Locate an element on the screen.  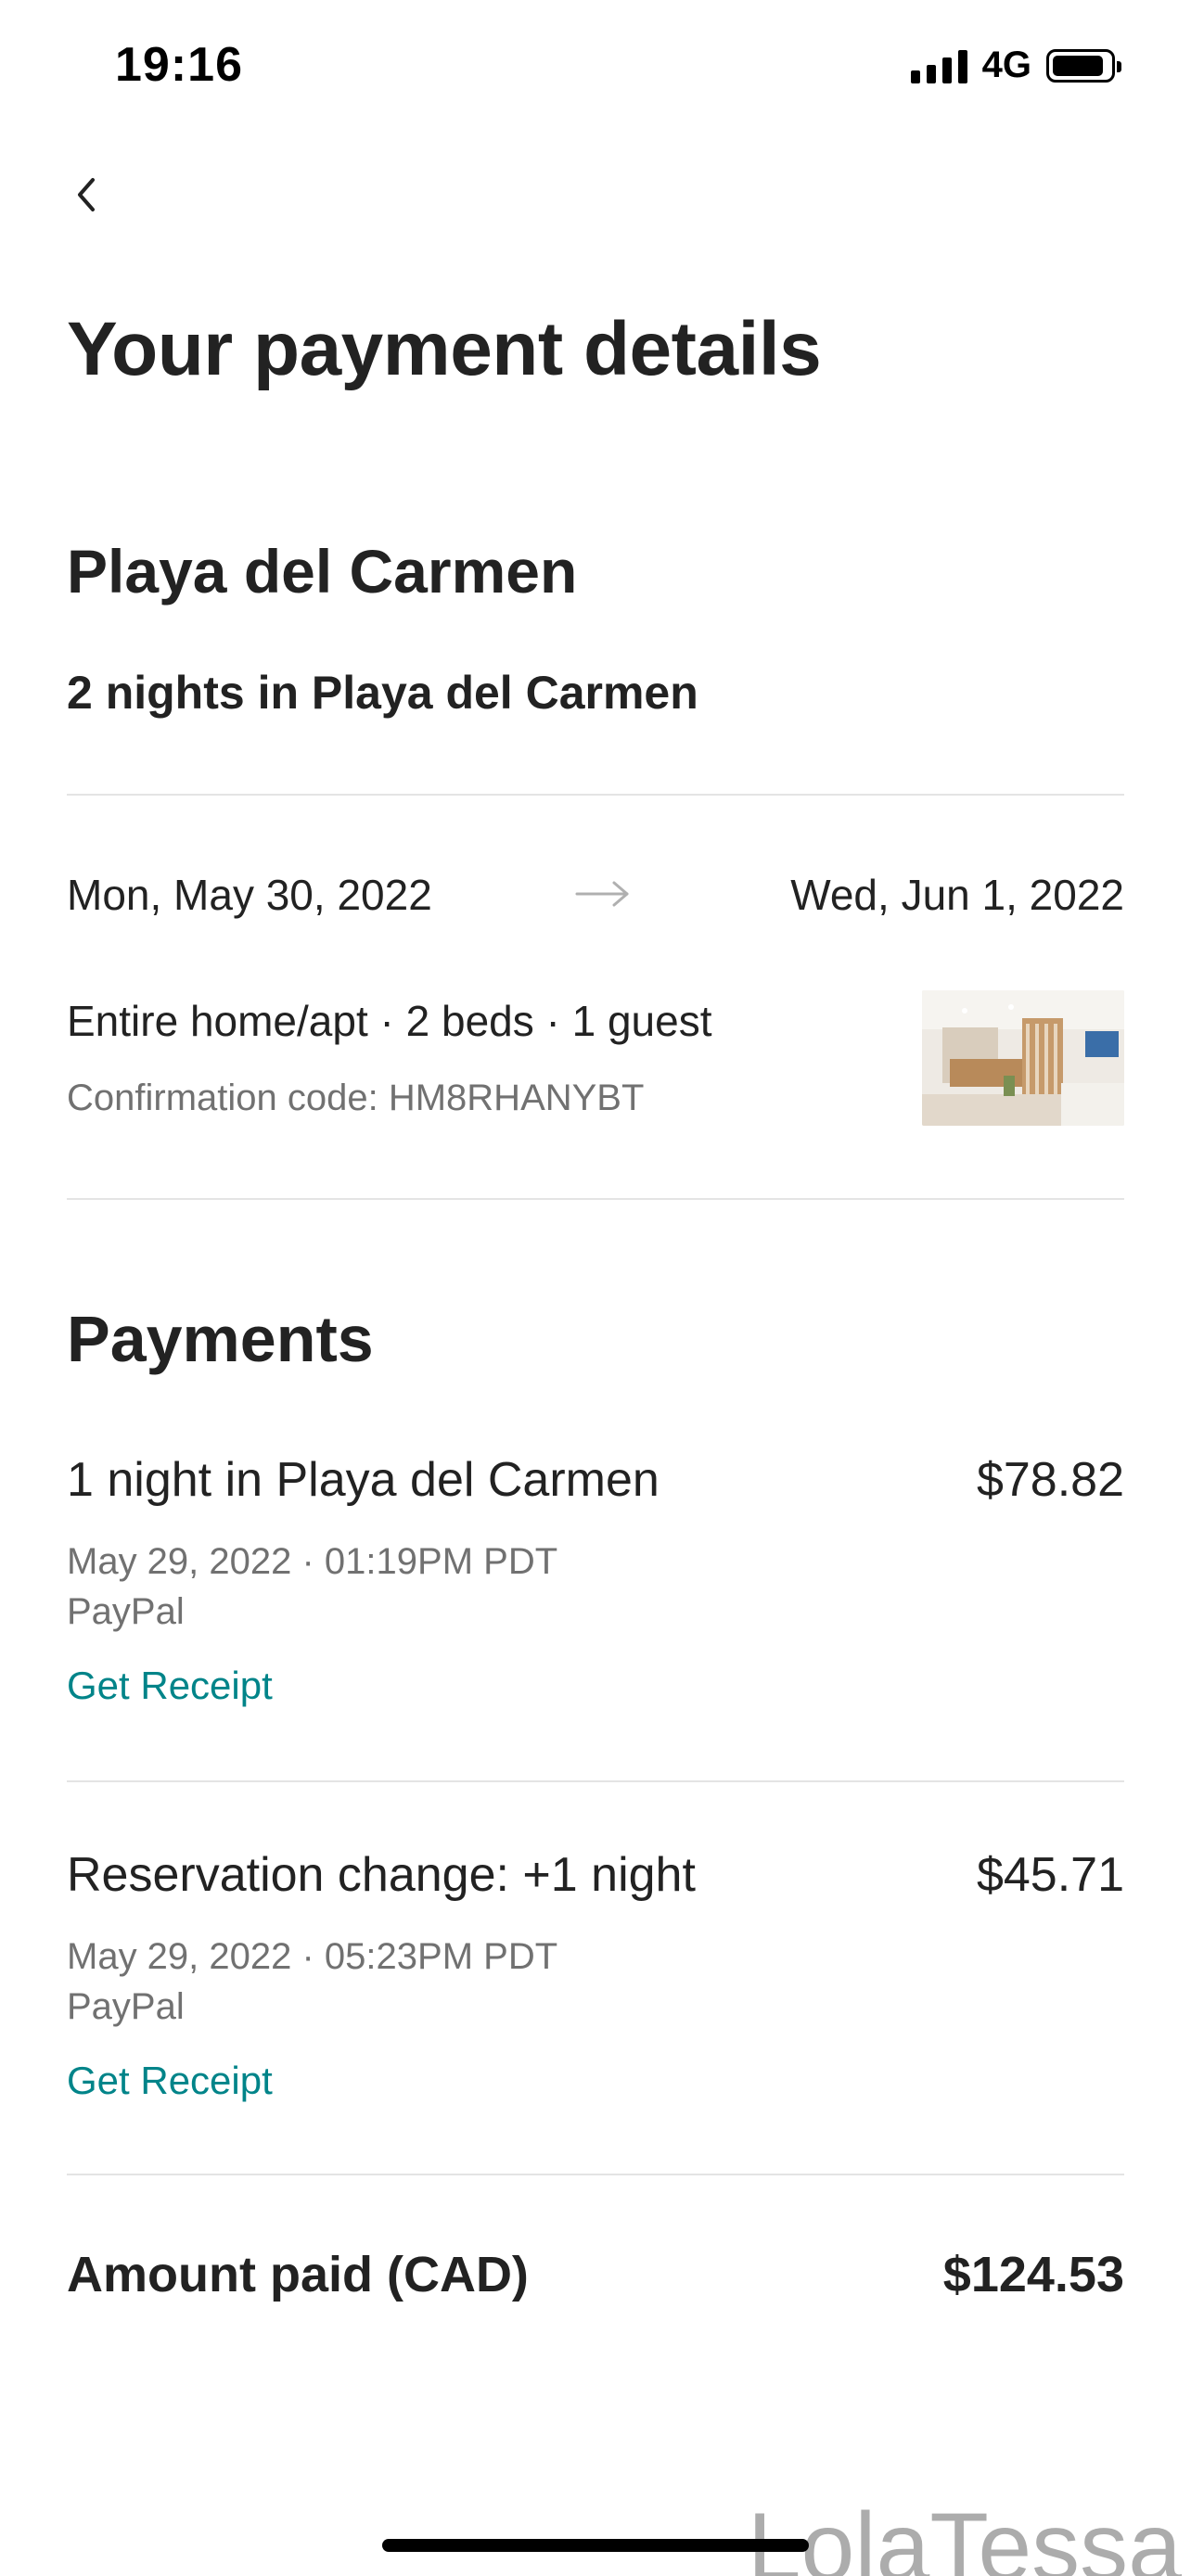
stay-info: Entire home/apt · 2 beds · 1 guest is located at coordinates (389, 1021).